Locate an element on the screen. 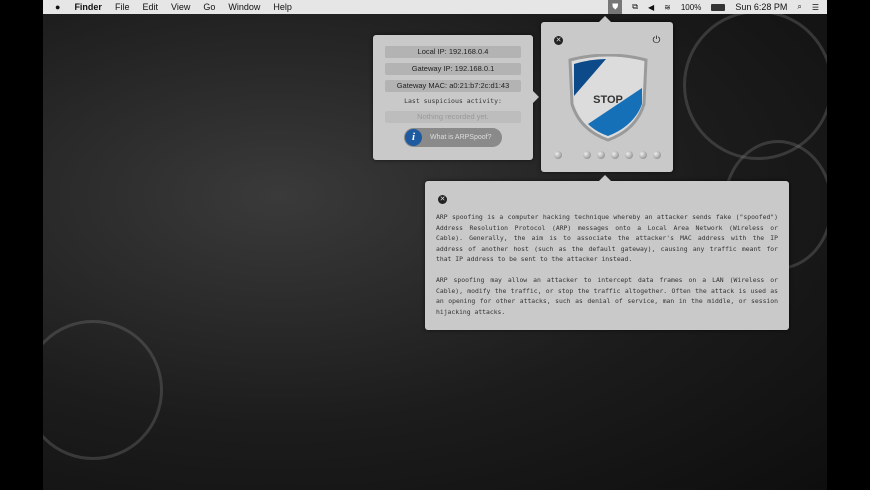 This screenshot has width=870, height=490. what-is-arpspoof-button: i What is ARPSpoof? is located at coordinates (453, 137).